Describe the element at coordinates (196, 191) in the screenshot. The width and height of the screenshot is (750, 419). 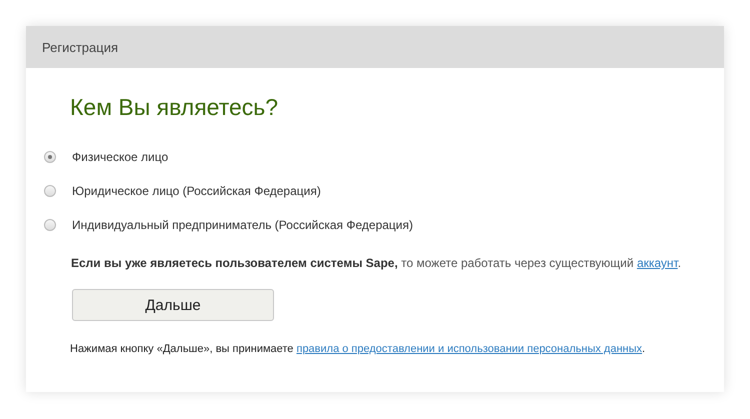
I see `option-label: Юридическое лицо (Российская Федерация)` at that location.